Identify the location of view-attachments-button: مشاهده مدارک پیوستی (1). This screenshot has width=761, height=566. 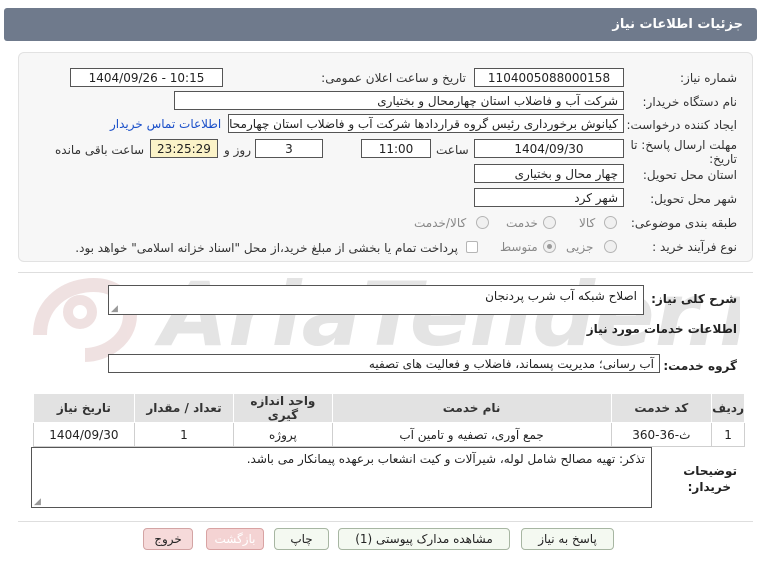
(424, 539).